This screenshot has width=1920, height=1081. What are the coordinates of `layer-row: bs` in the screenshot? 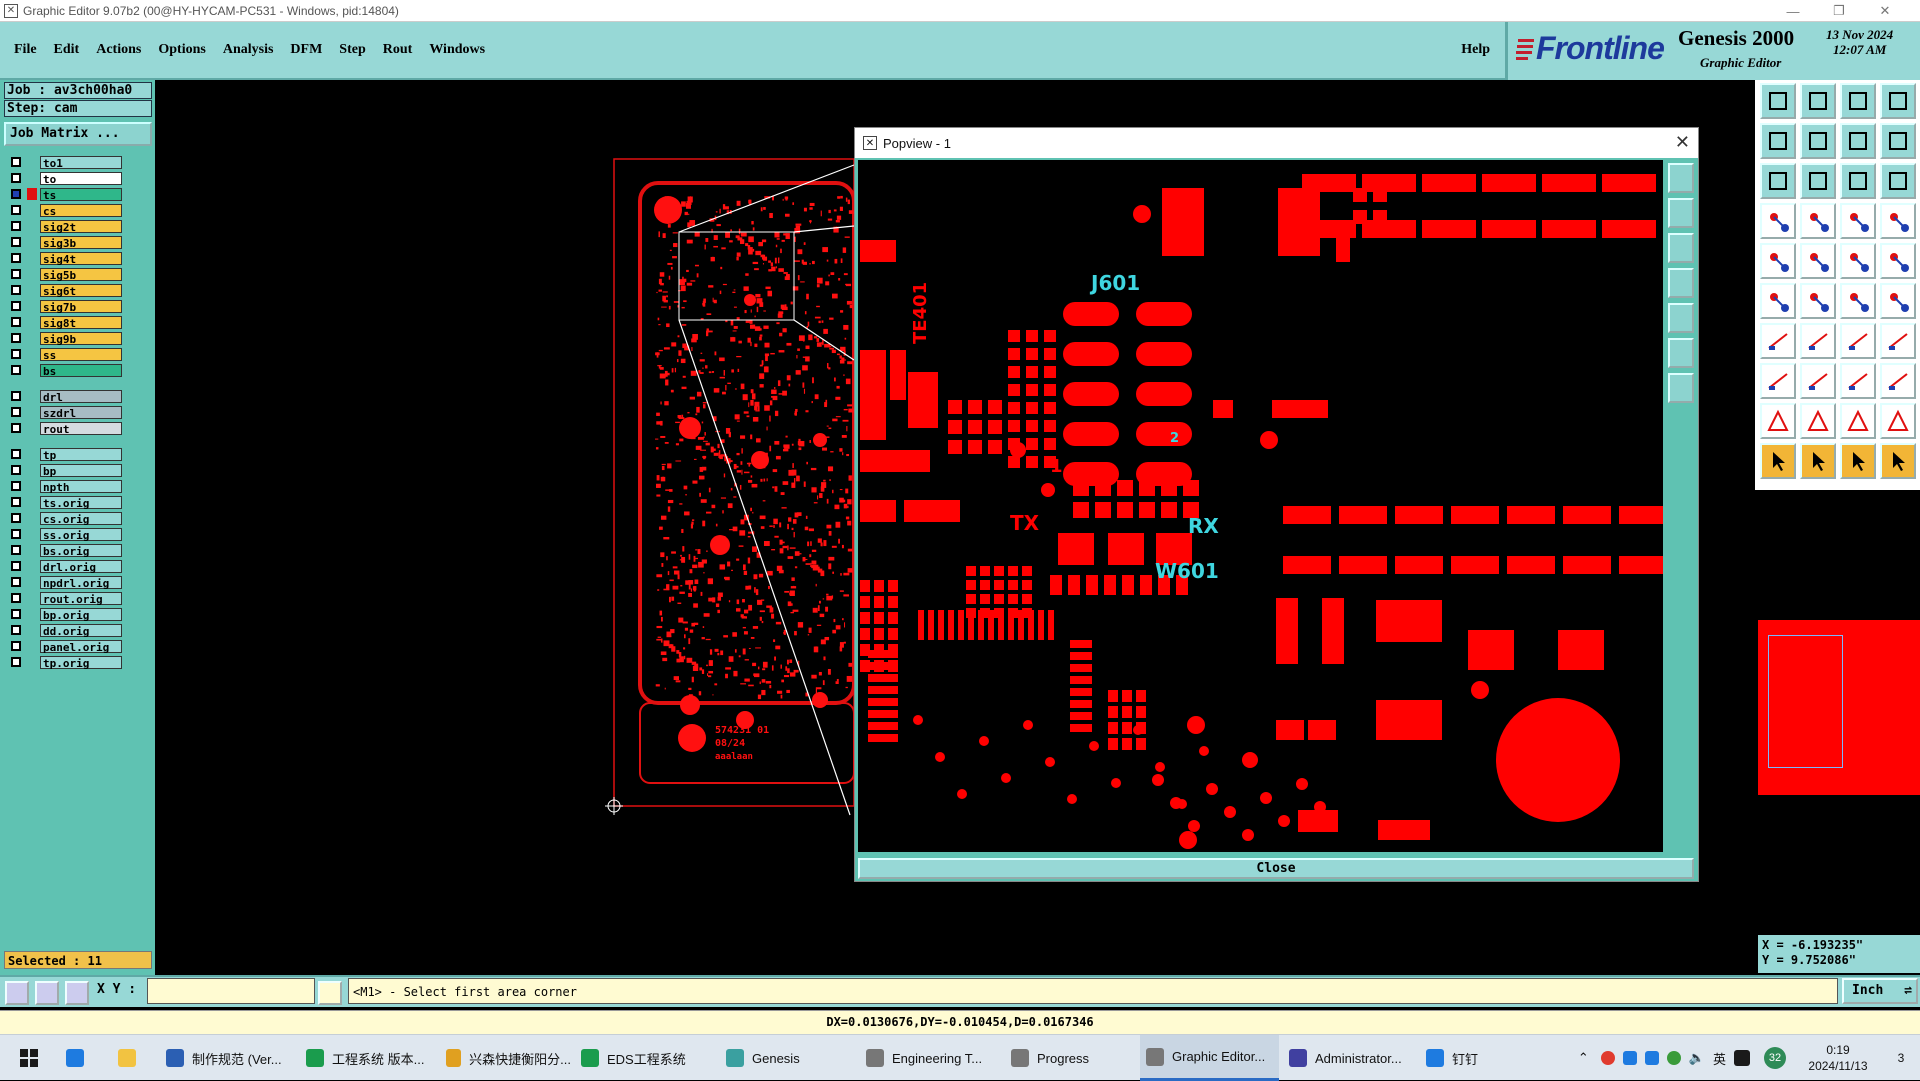 It's located at (65, 370).